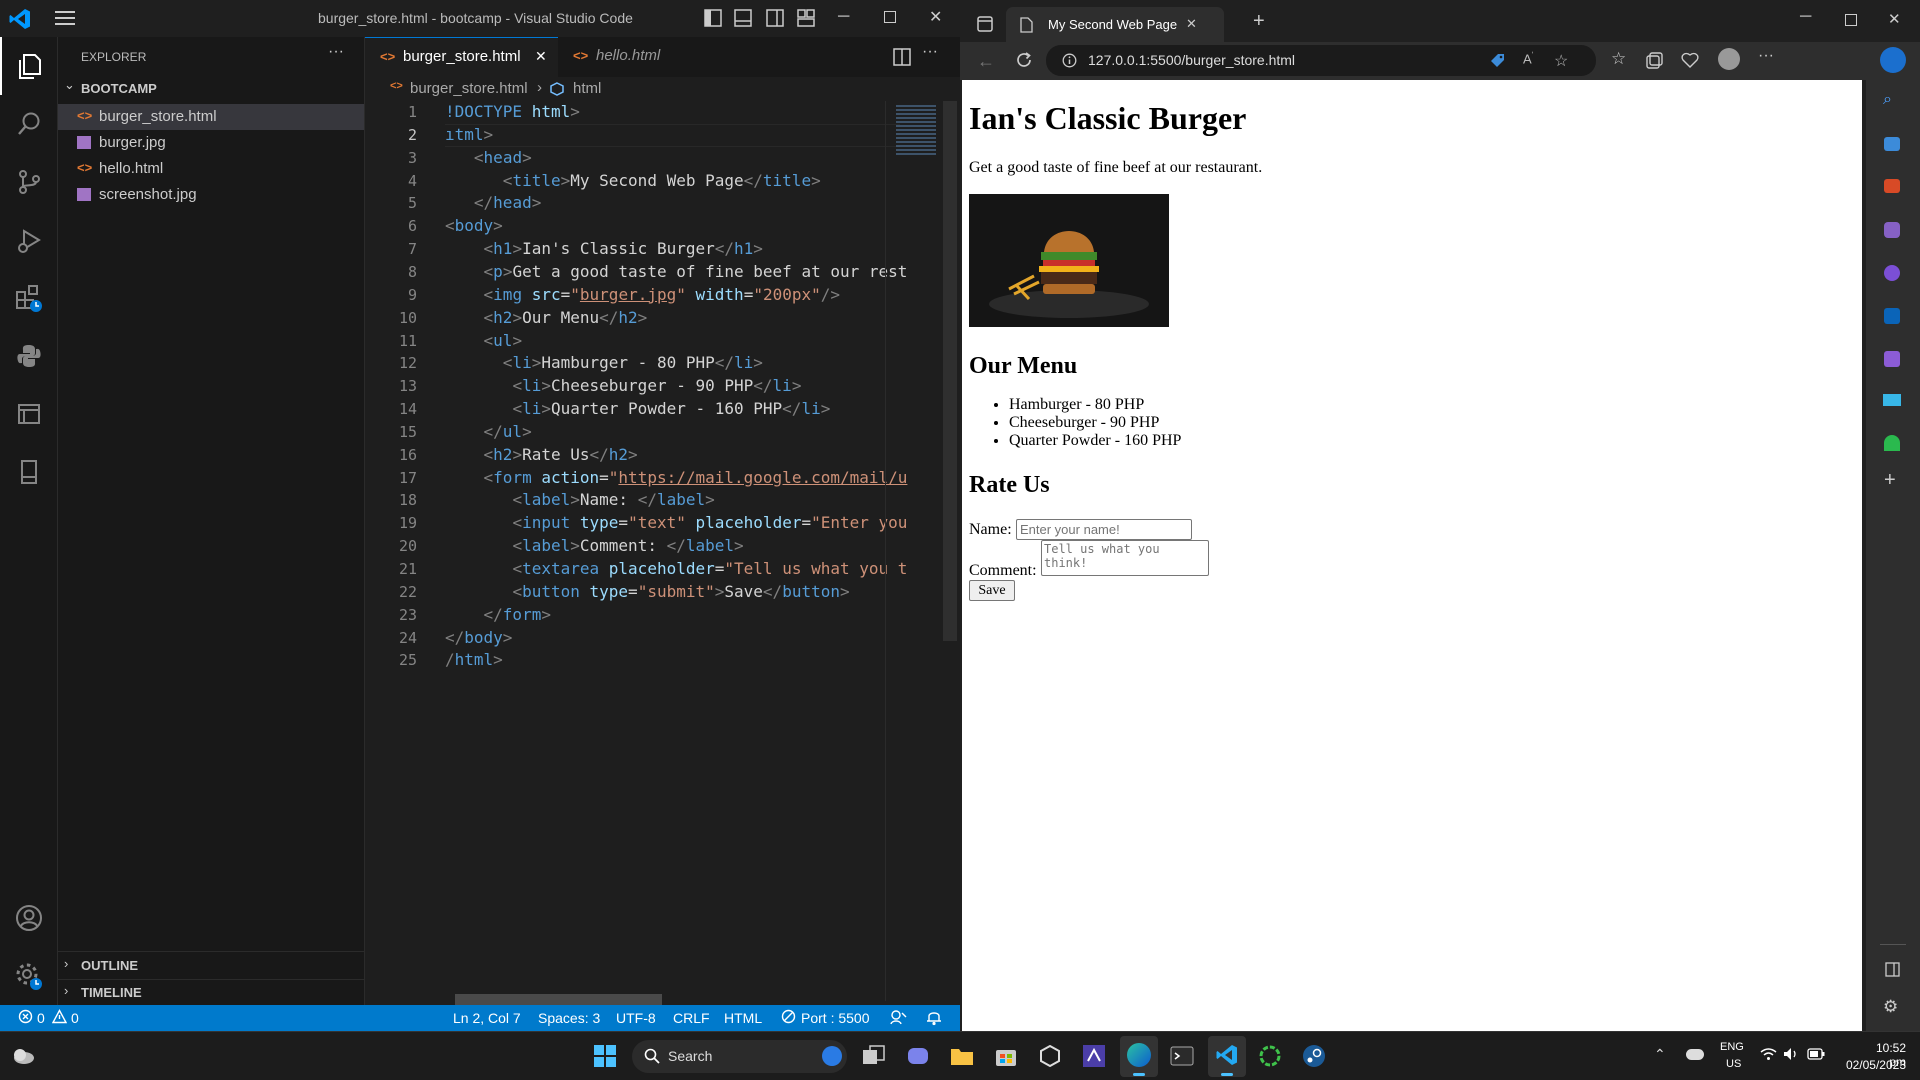 This screenshot has width=1920, height=1080. Describe the element at coordinates (41, 1018) in the screenshot. I see `error-count: 0` at that location.